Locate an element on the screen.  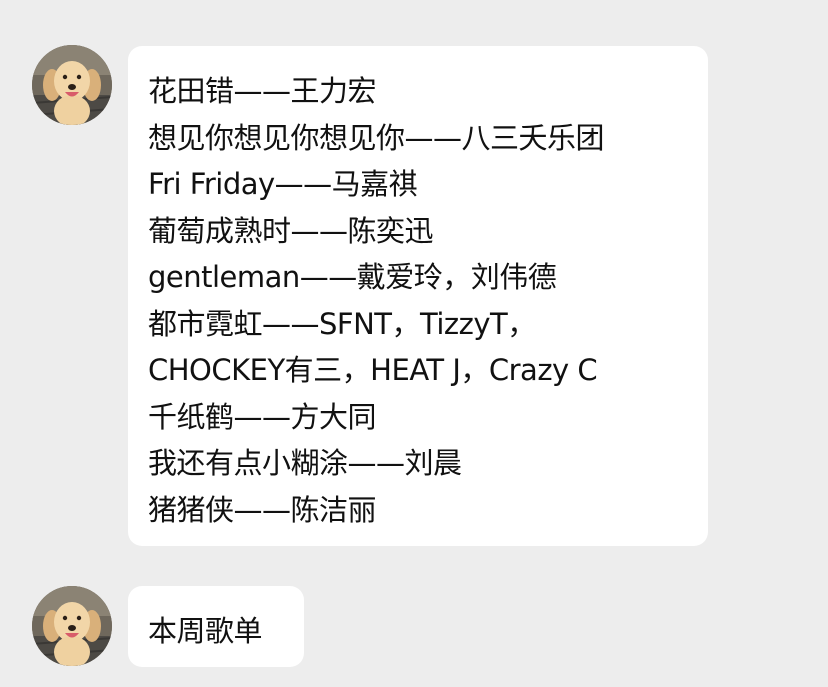
song-line: 葡萄成熟时——陈奕迅 is located at coordinates (291, 230).